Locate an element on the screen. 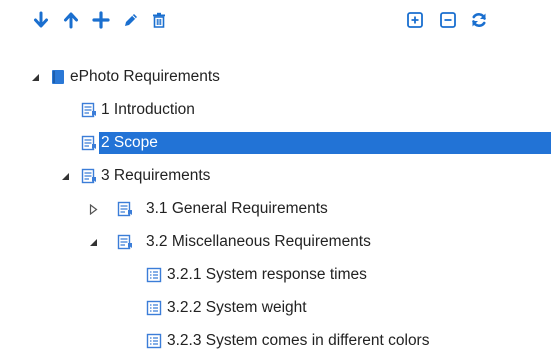 The height and width of the screenshot is (354, 551). tree-node-introduction: 1 Introduction is located at coordinates (275, 110).